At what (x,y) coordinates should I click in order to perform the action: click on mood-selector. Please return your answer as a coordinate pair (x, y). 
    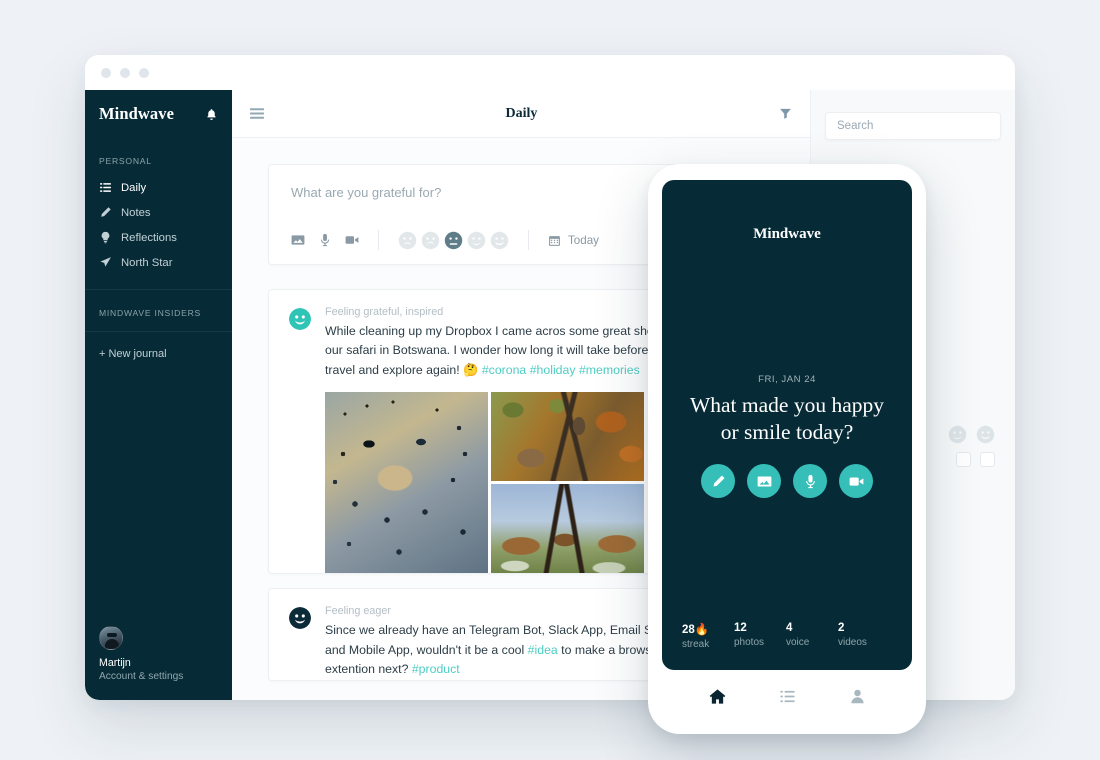
    Looking at the image, I should click on (453, 240).